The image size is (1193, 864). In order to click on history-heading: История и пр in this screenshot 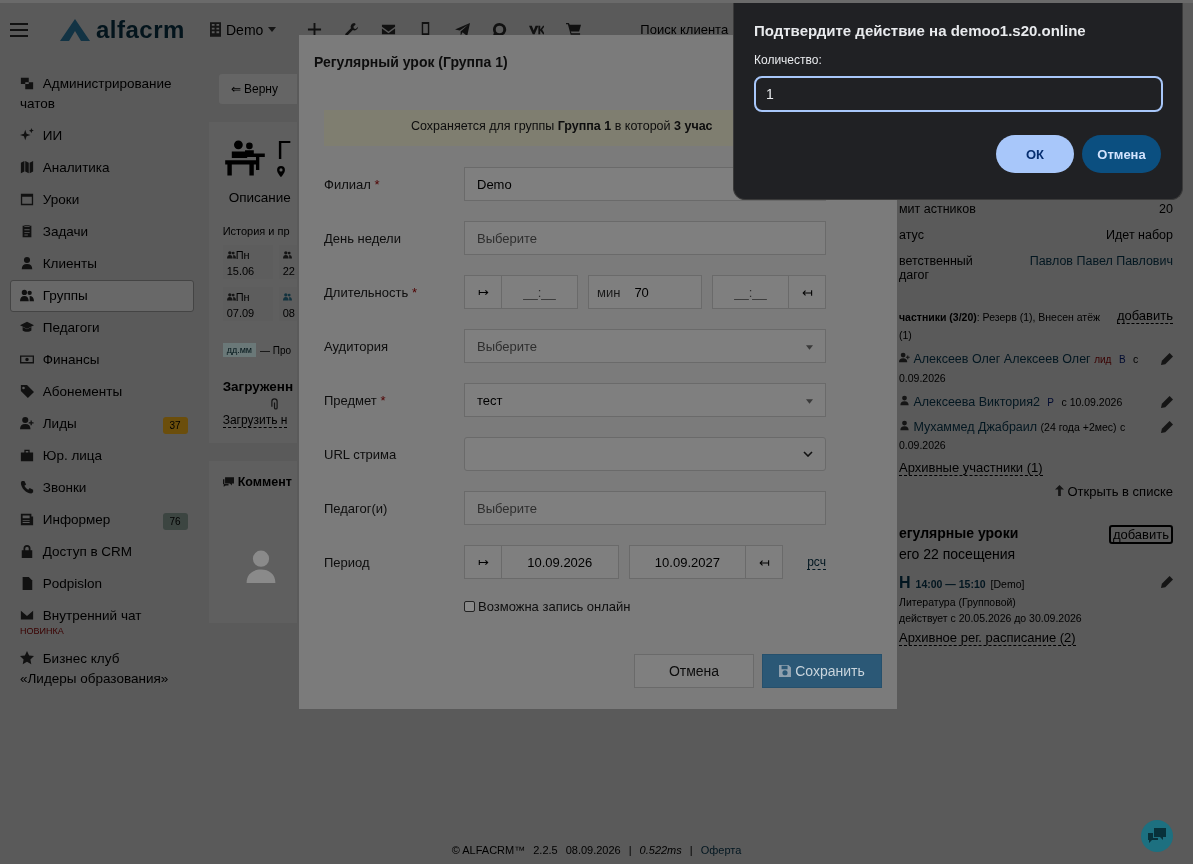, I will do `click(256, 231)`.